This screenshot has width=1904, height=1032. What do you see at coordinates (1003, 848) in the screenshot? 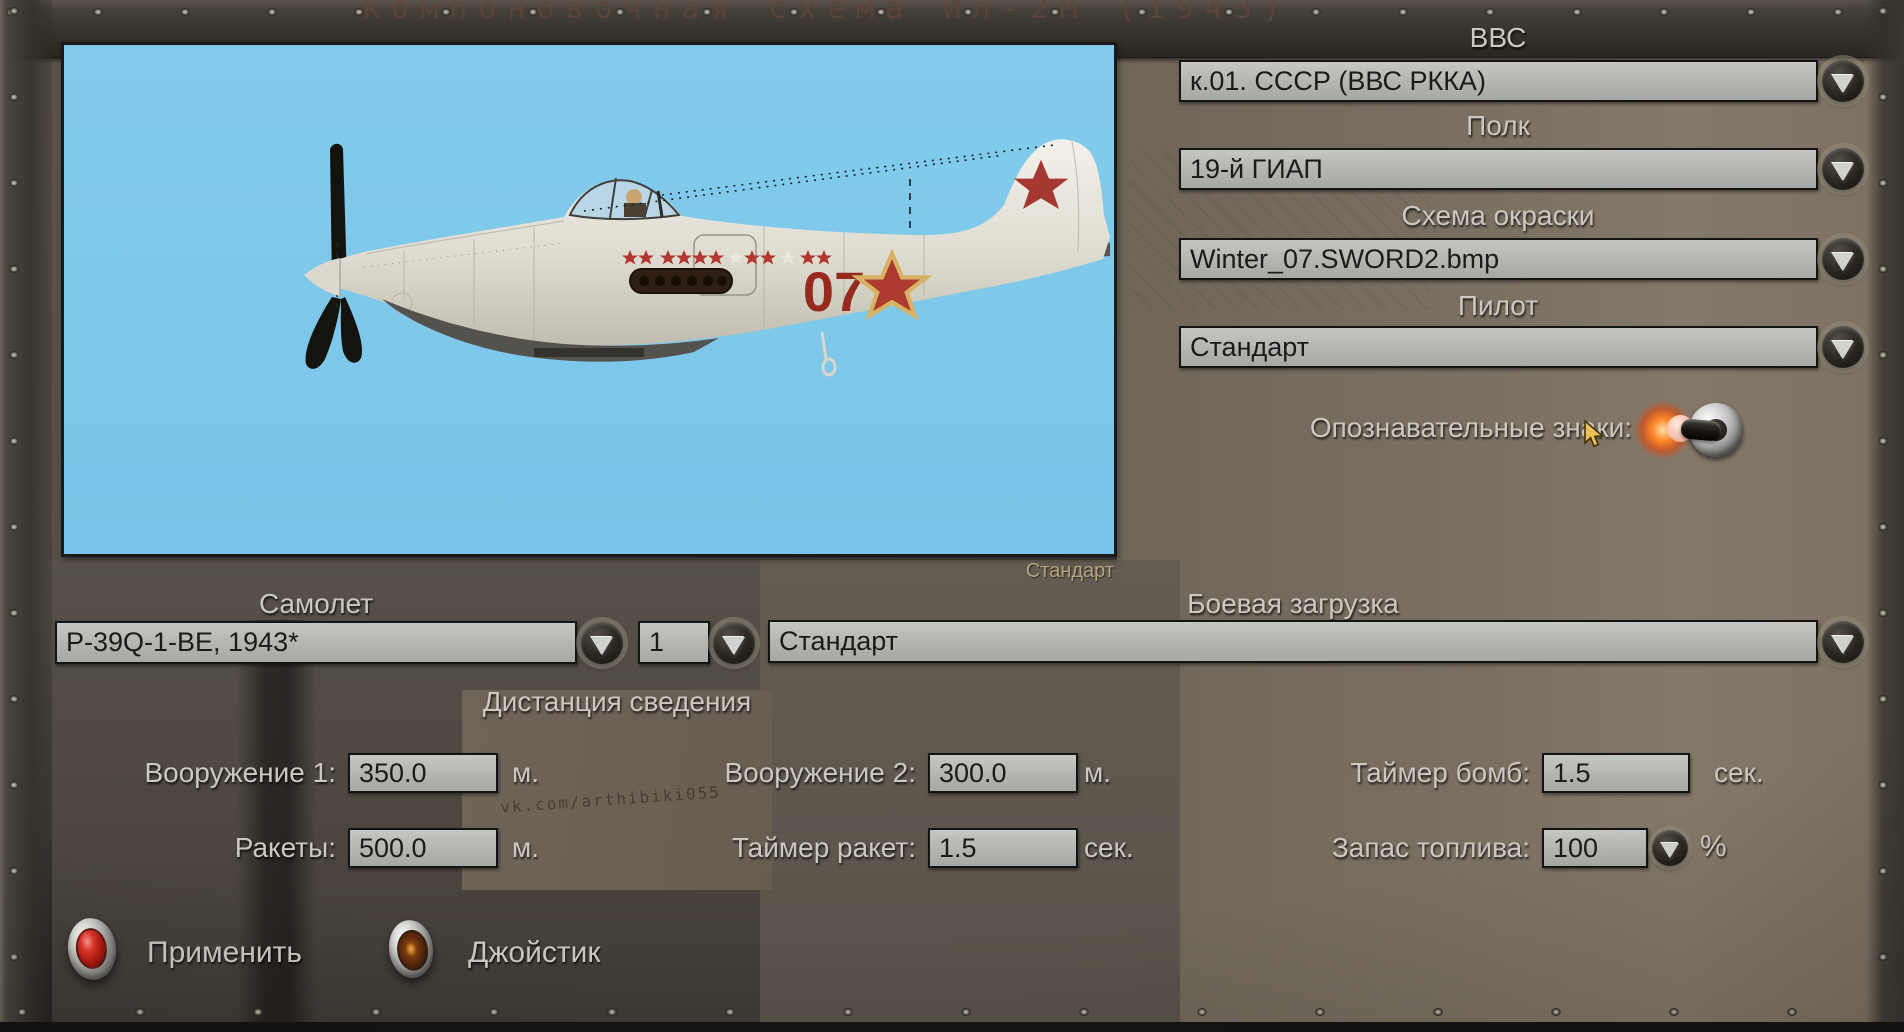
I see `rocket-timer-input` at bounding box center [1003, 848].